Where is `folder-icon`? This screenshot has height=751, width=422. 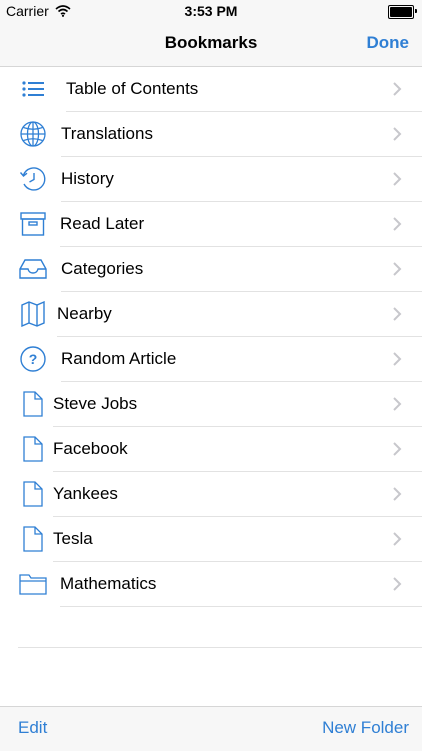 folder-icon is located at coordinates (33, 584).